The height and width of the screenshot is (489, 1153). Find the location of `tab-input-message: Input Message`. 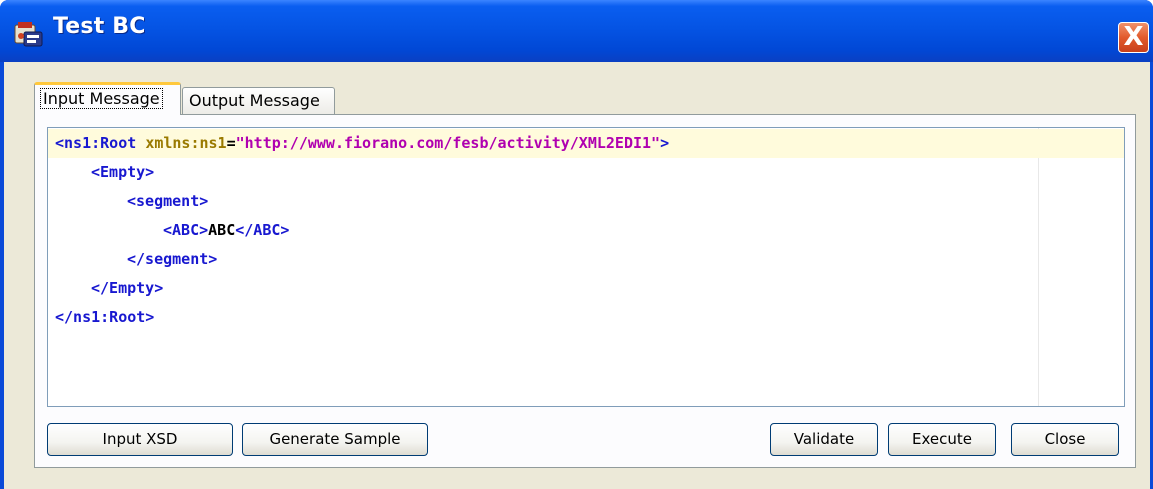

tab-input-message: Input Message is located at coordinates (107, 98).